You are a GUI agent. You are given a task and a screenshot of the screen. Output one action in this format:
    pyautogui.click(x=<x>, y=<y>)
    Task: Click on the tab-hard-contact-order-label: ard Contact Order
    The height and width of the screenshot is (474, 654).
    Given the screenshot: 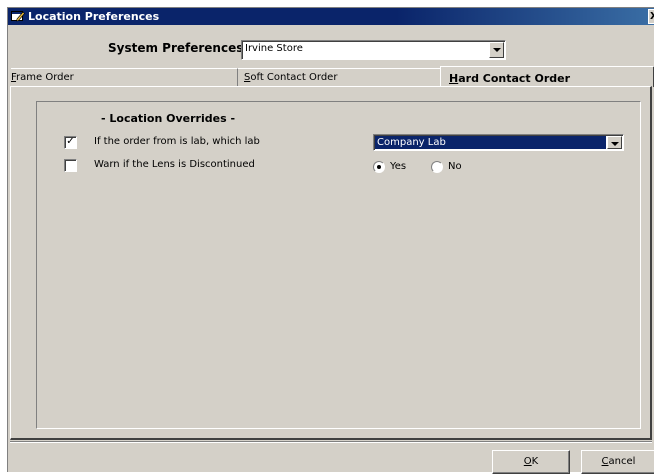 What is the action you would take?
    pyautogui.click(x=514, y=78)
    